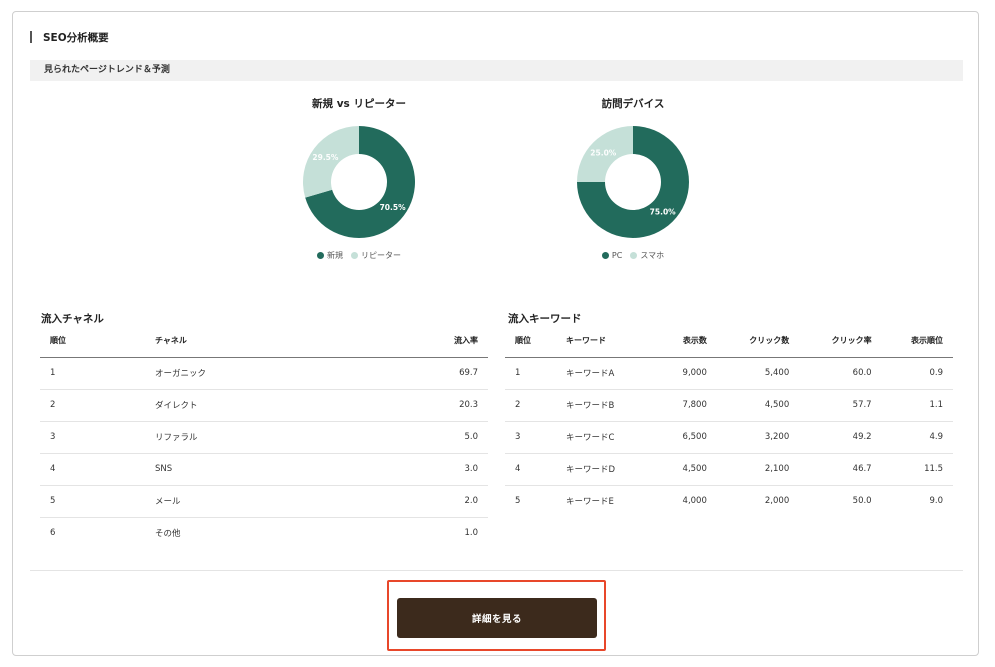 The image size is (995, 667). I want to click on card-title: SEO分析概要, so click(76, 37).